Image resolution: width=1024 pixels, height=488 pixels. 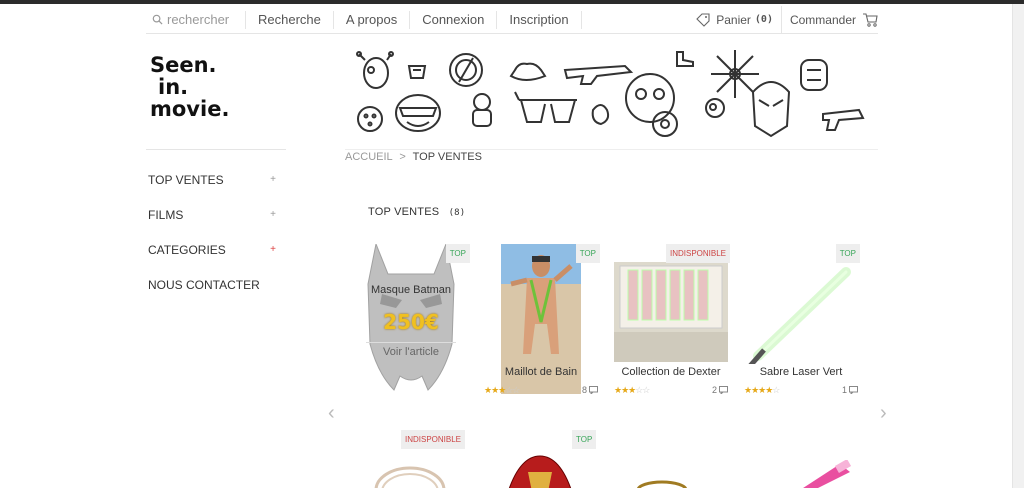 I want to click on product-card-sabre: TOP Sabre Laser Vert ★★★★☆ 1, so click(x=801, y=324).